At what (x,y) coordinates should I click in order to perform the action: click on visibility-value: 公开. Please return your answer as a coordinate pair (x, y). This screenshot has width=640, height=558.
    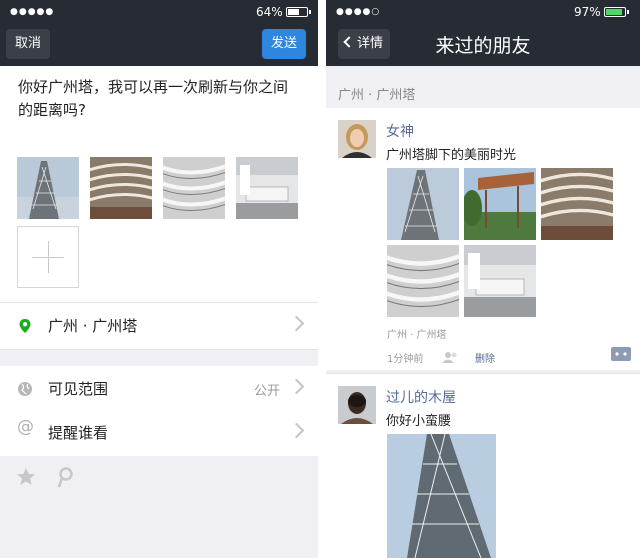
    Looking at the image, I should click on (266, 391).